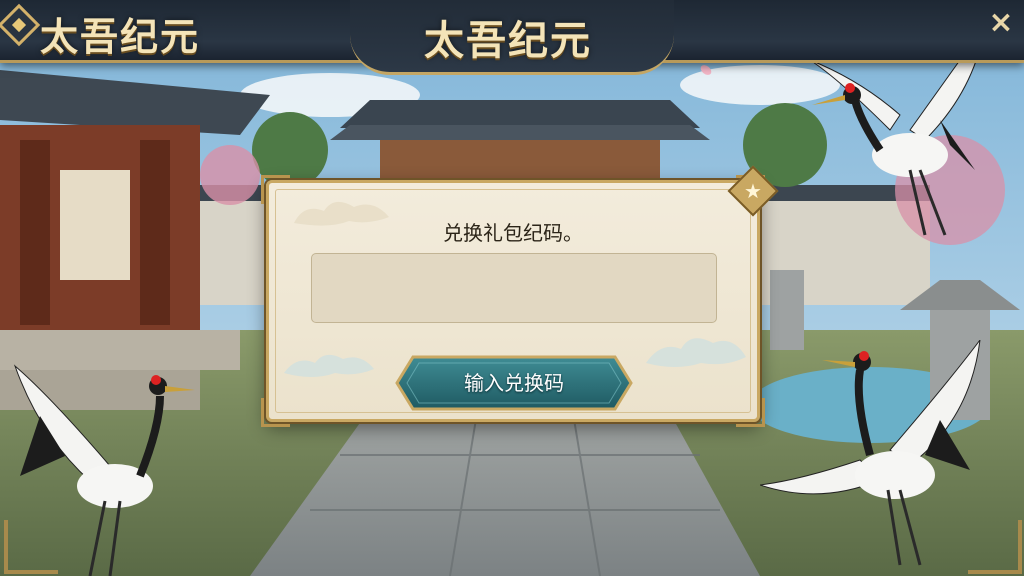 The height and width of the screenshot is (576, 1024). I want to click on close-icon: ×, so click(1001, 23).